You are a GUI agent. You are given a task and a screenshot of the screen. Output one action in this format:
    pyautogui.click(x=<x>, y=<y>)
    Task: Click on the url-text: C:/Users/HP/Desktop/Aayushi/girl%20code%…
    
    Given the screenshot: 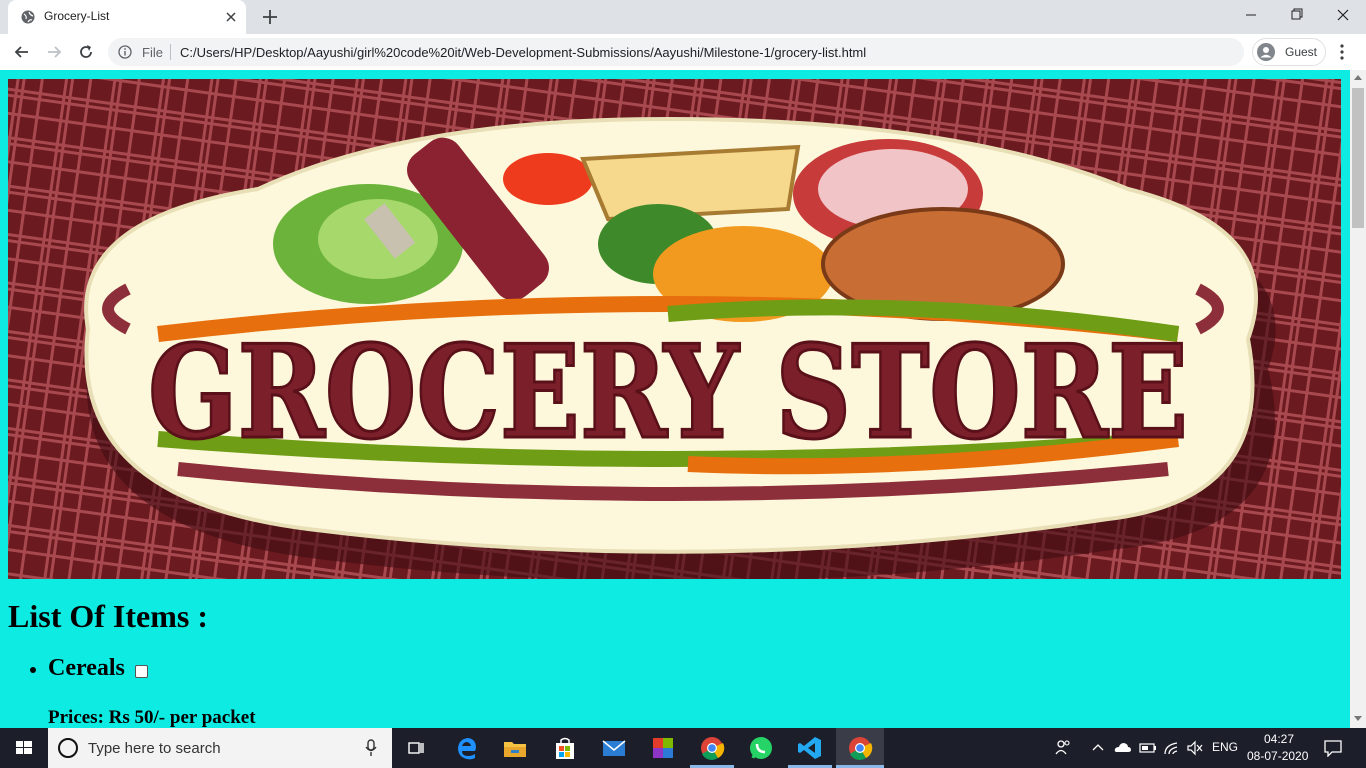 What is the action you would take?
    pyautogui.click(x=523, y=52)
    